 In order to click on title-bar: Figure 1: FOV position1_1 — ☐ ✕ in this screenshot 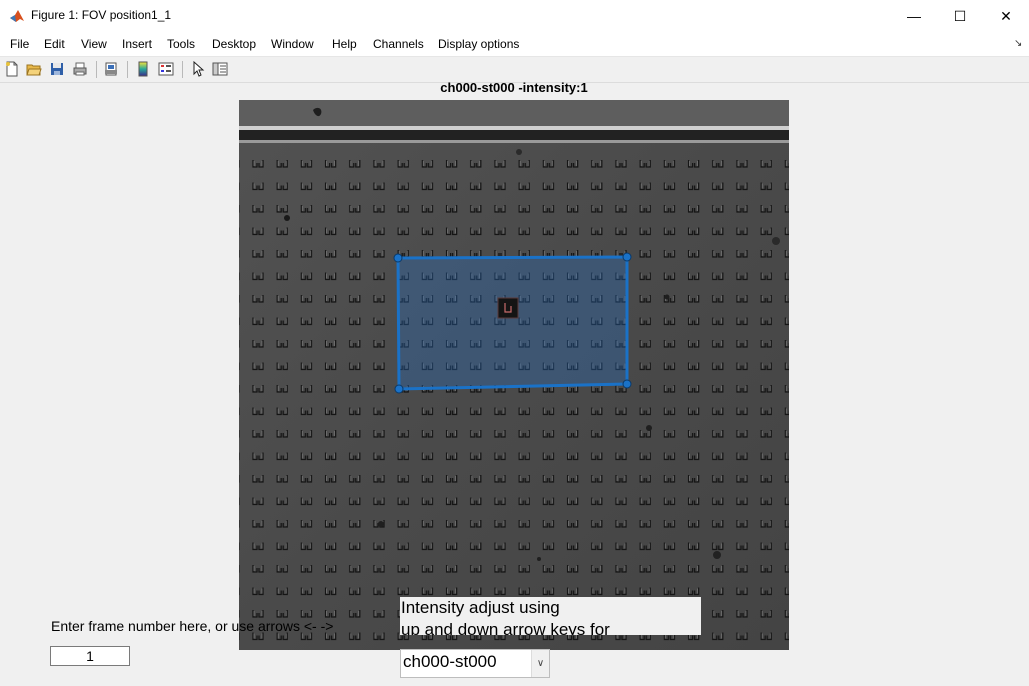, I will do `click(514, 16)`.